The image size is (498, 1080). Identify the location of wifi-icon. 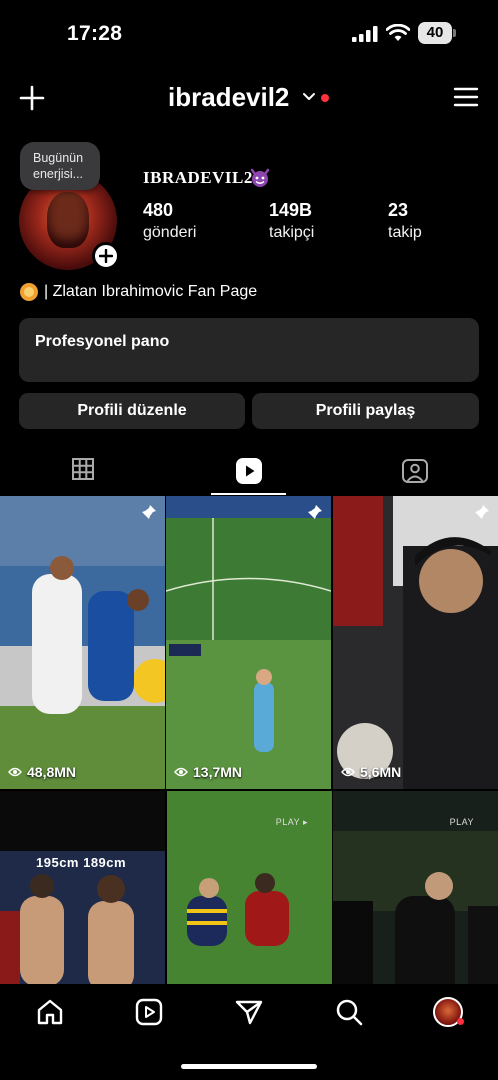
(398, 32).